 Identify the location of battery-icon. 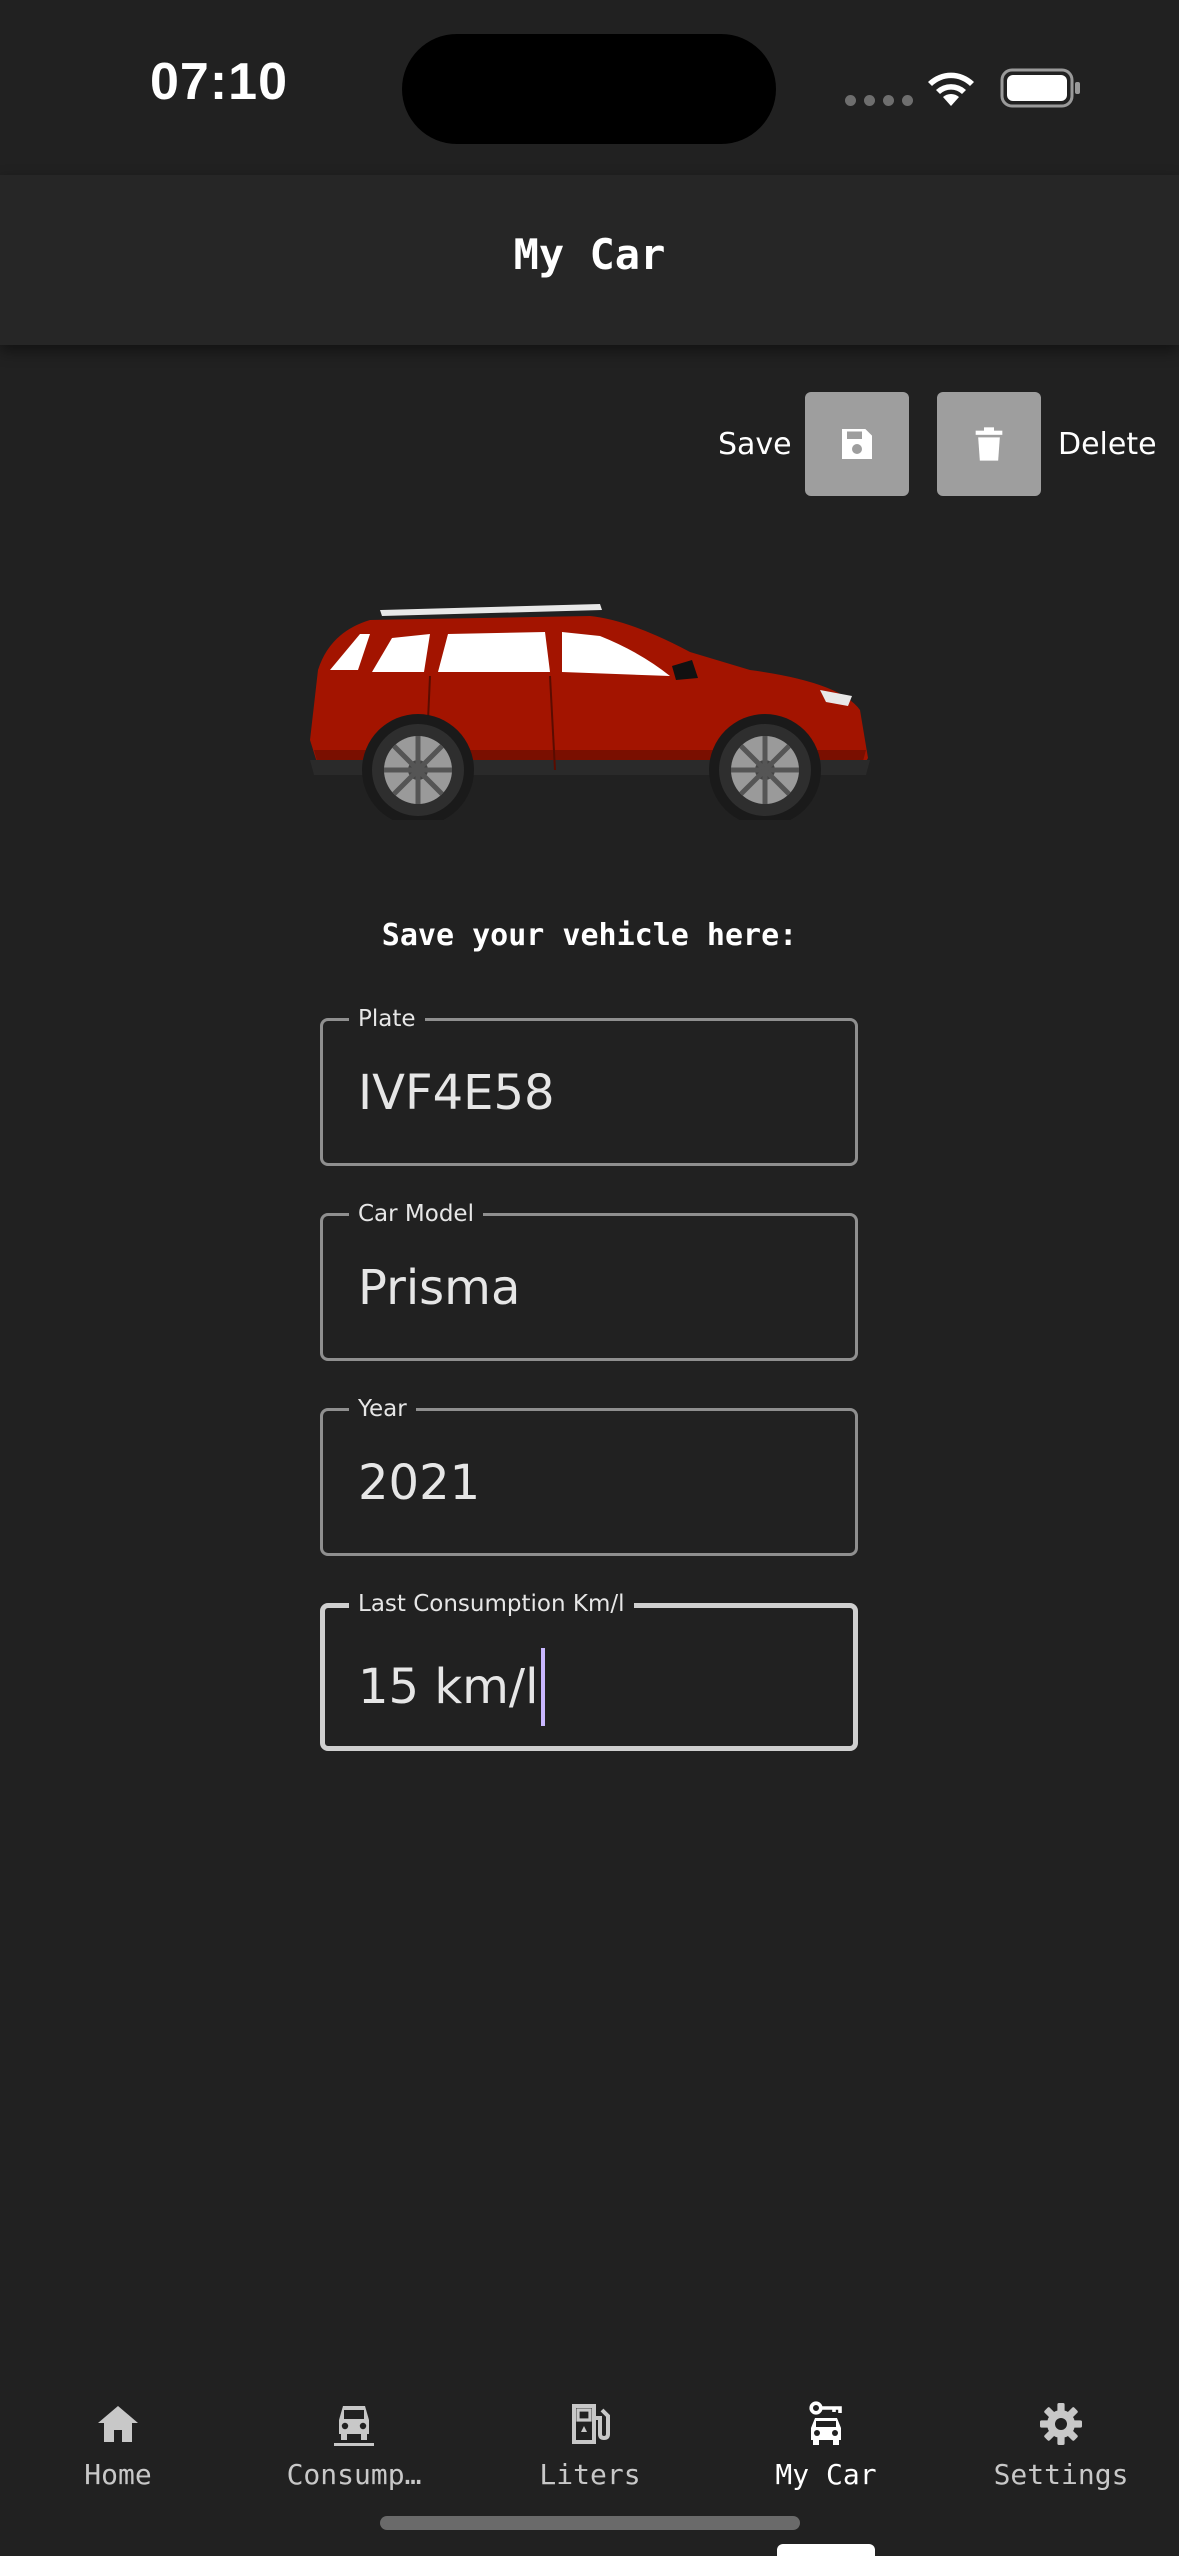
(1040, 88).